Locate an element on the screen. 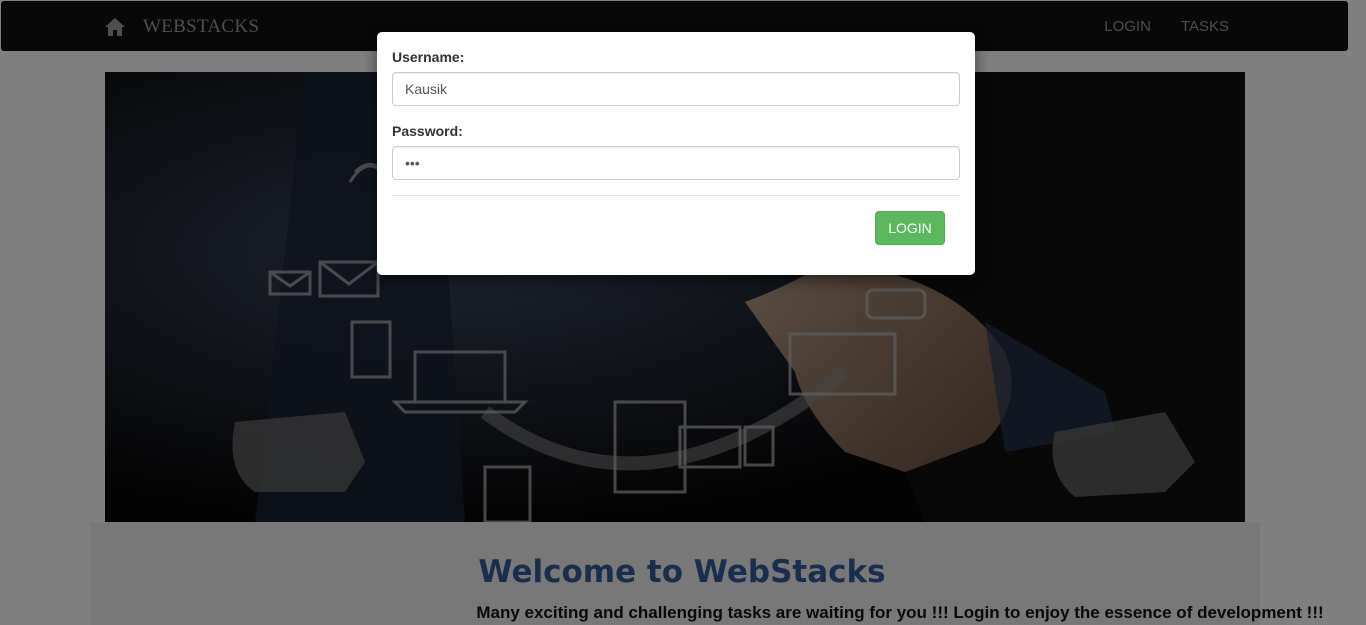 The width and height of the screenshot is (1366, 625). password-label: Password: is located at coordinates (427, 131).